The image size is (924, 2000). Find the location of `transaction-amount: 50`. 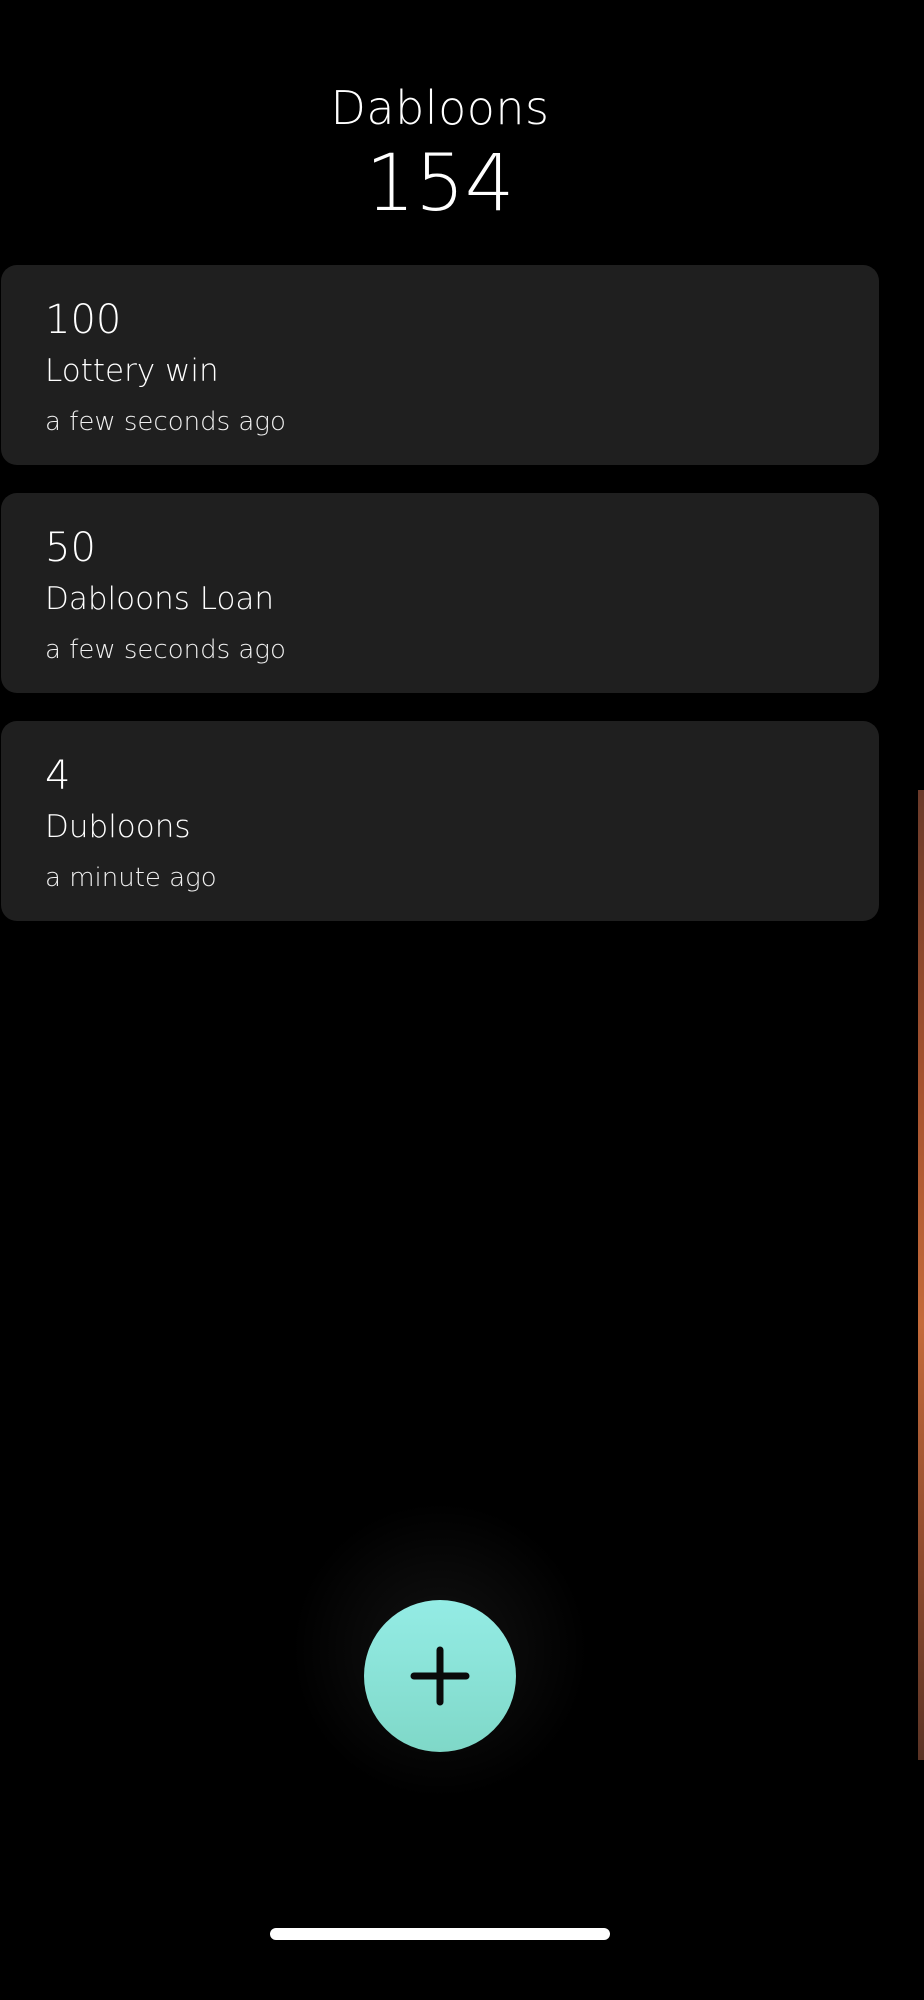

transaction-amount: 50 is located at coordinates (70, 548).